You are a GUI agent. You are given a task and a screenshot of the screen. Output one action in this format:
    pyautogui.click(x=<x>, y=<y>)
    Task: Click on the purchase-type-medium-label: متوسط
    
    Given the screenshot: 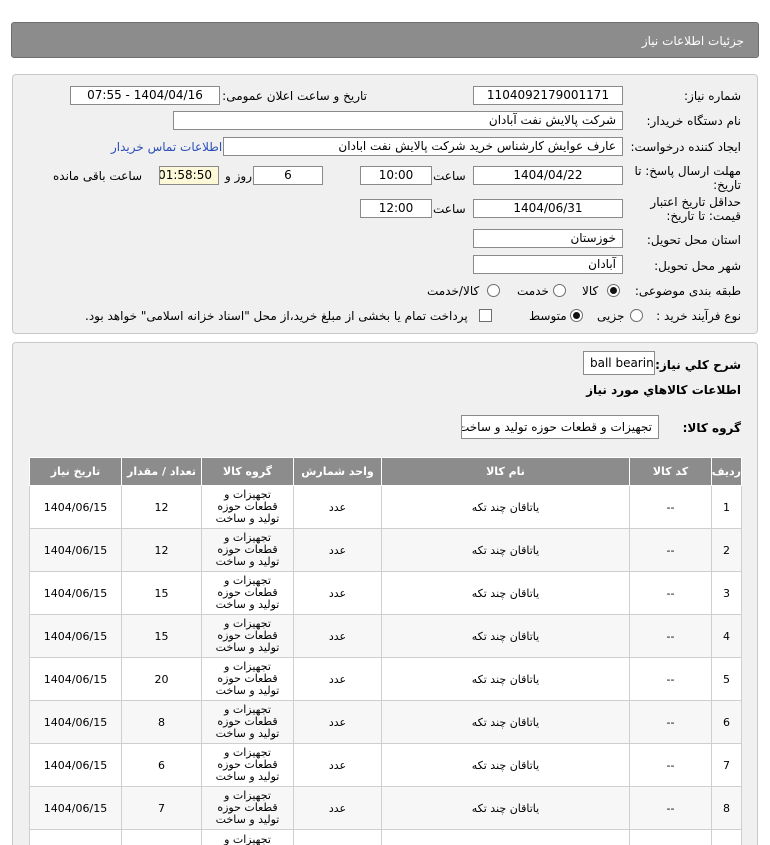 What is the action you would take?
    pyautogui.click(x=548, y=316)
    